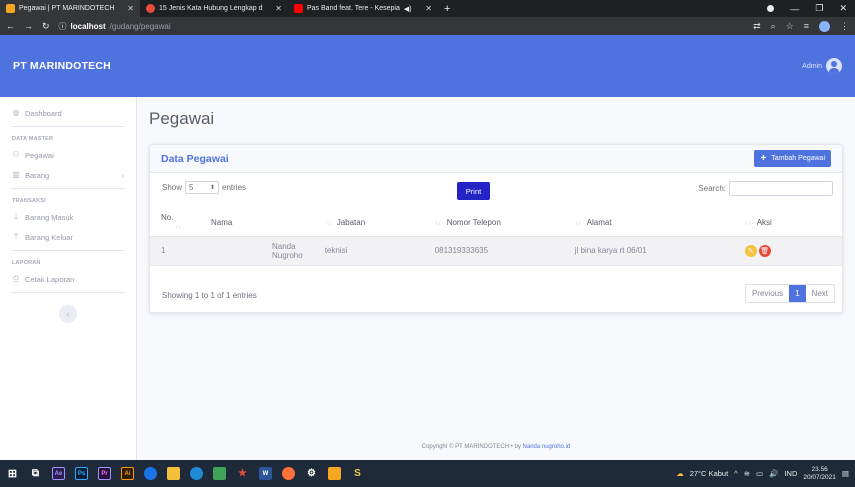 This screenshot has width=855, height=487. I want to click on sublime-icon, so click(334, 473).